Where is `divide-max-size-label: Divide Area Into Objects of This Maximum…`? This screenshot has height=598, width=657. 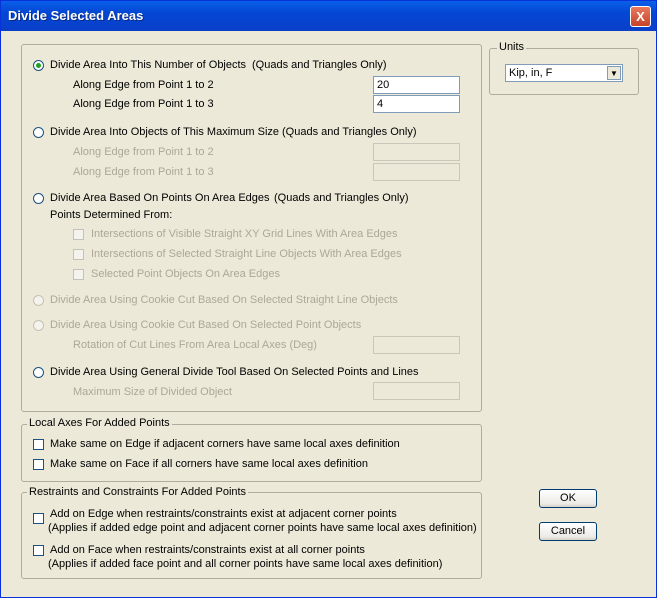 divide-max-size-label: Divide Area Into Objects of This Maximum… is located at coordinates (165, 132).